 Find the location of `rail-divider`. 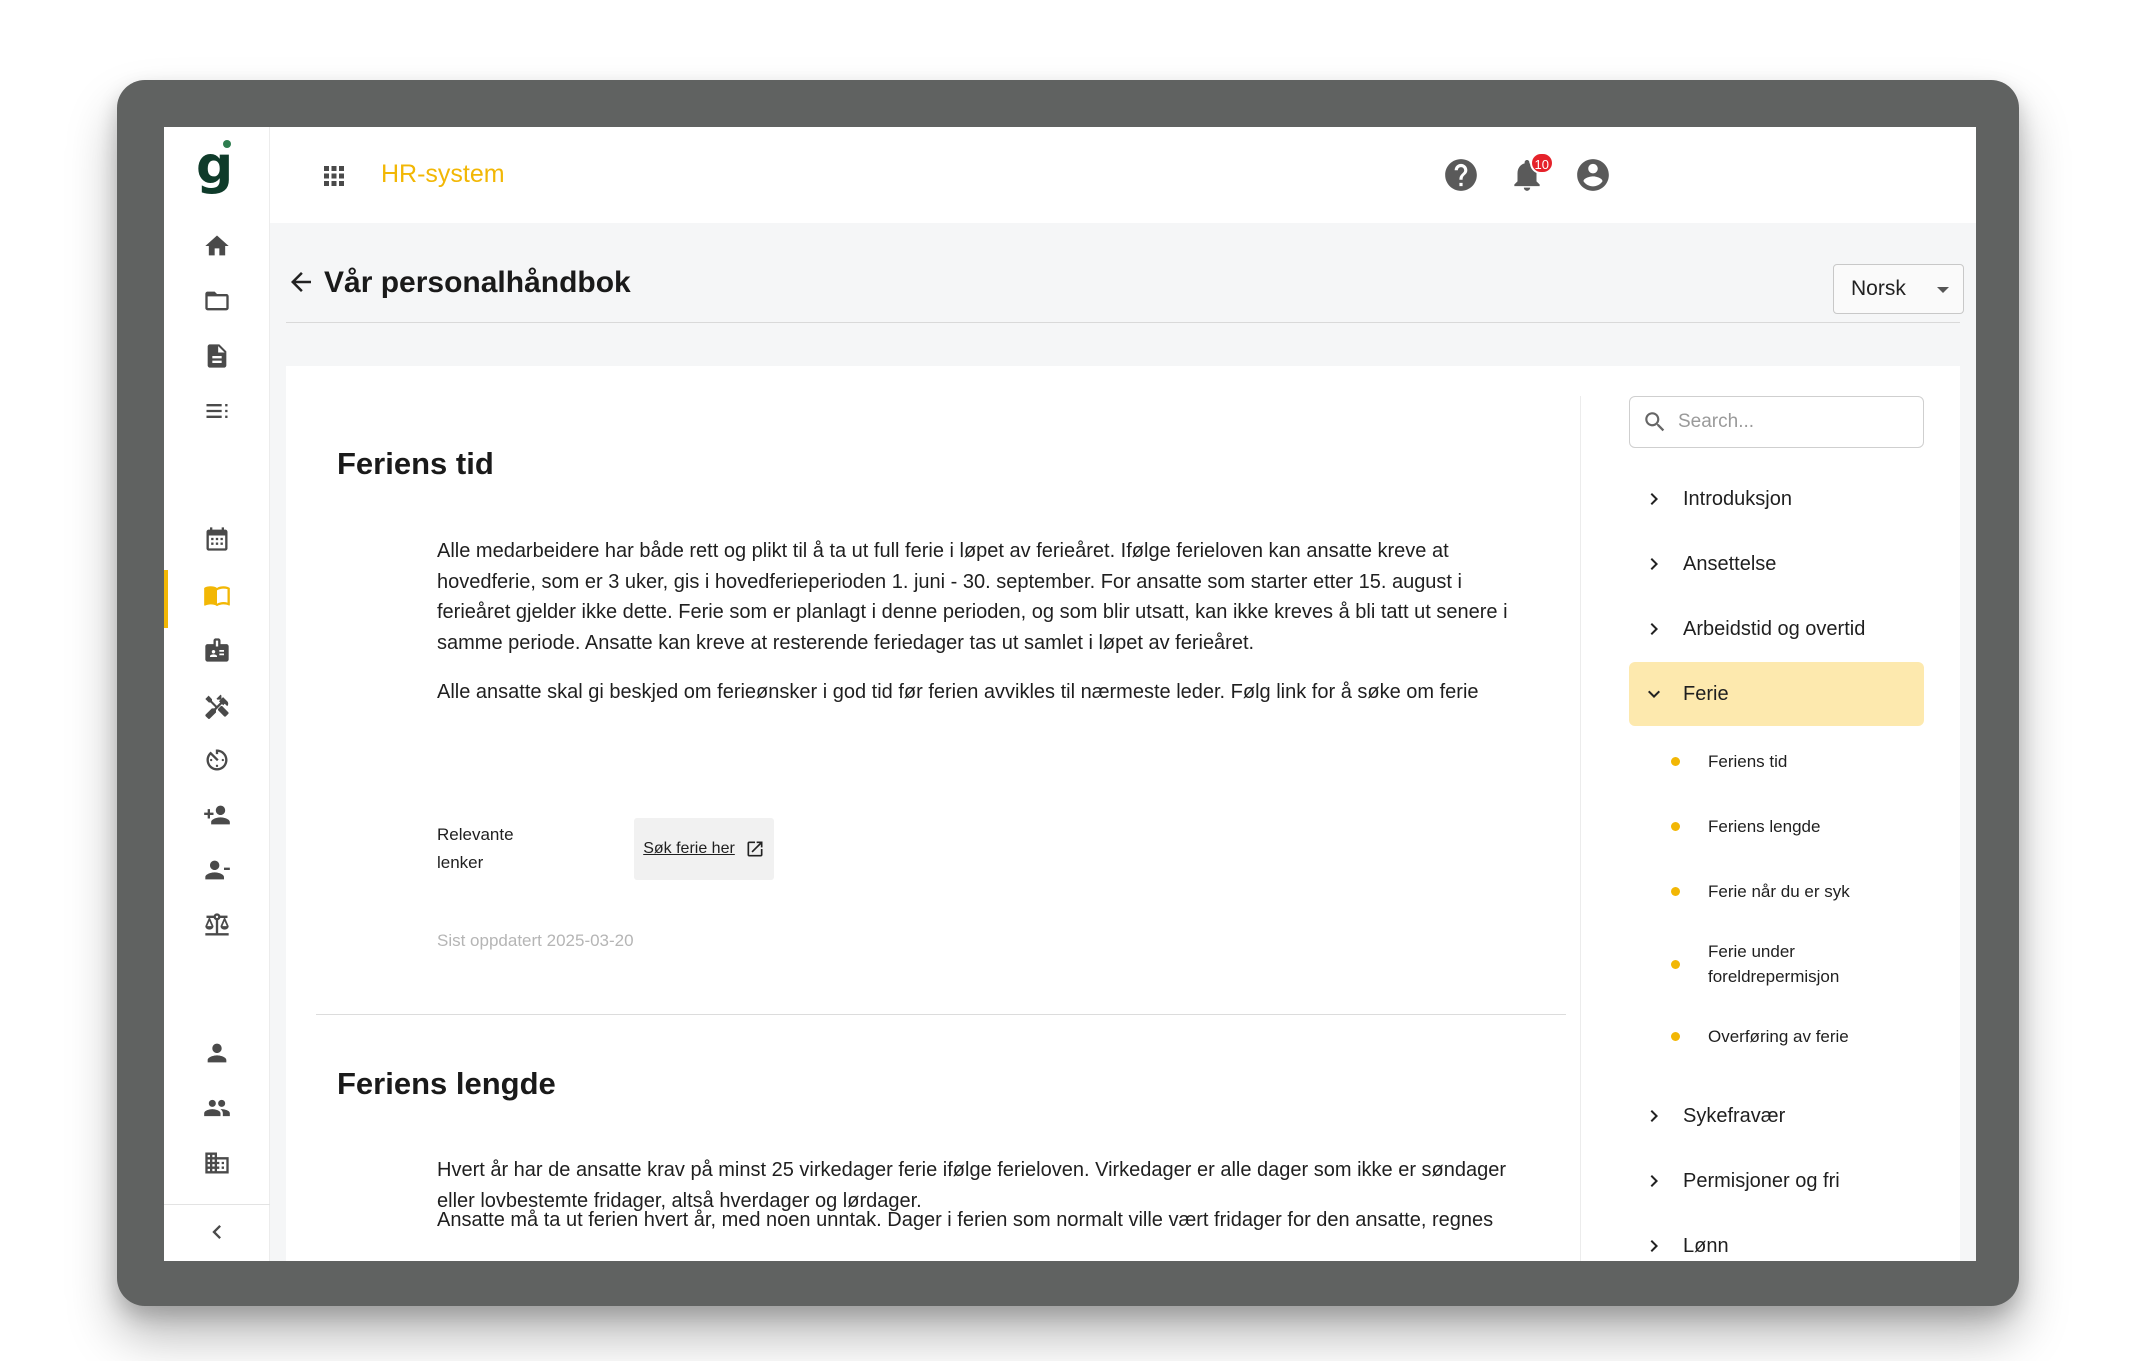

rail-divider is located at coordinates (217, 1204).